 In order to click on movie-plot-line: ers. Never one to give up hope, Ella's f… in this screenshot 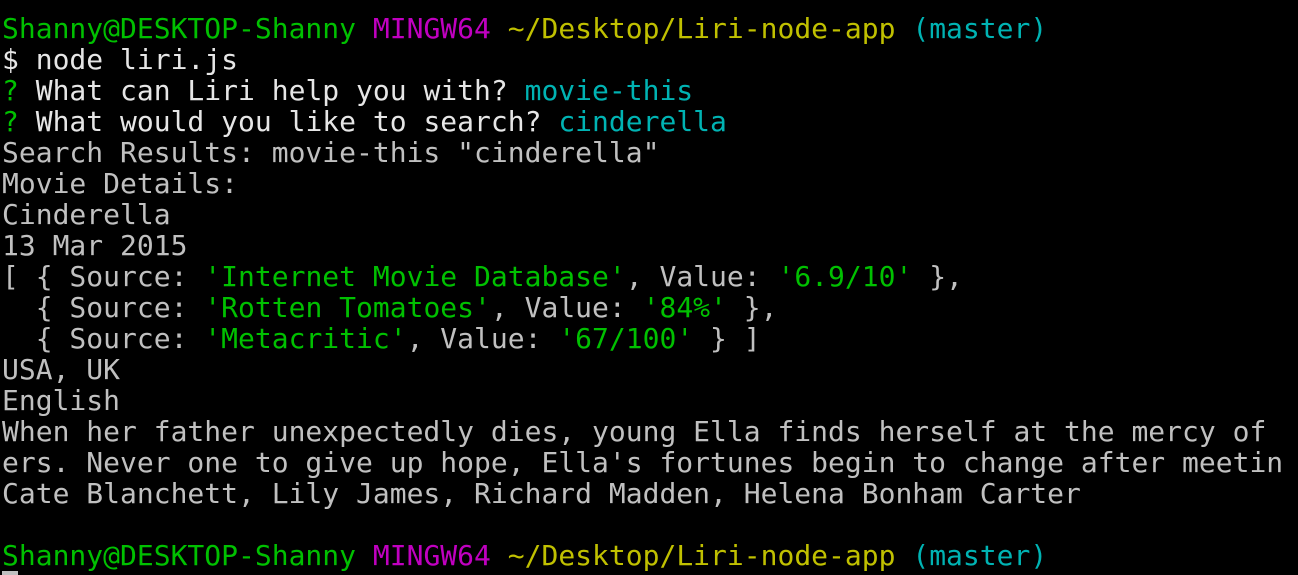, I will do `click(643, 462)`.